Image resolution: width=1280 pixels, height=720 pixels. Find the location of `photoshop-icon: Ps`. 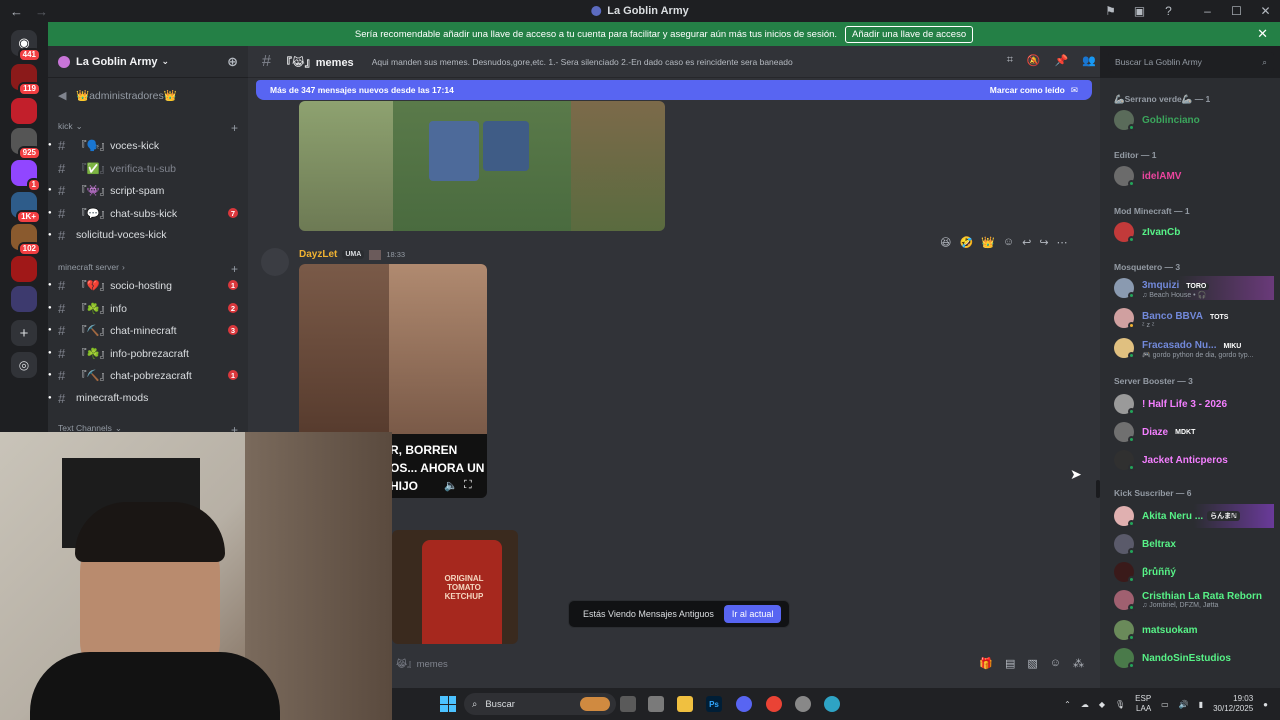

photoshop-icon: Ps is located at coordinates (714, 704).